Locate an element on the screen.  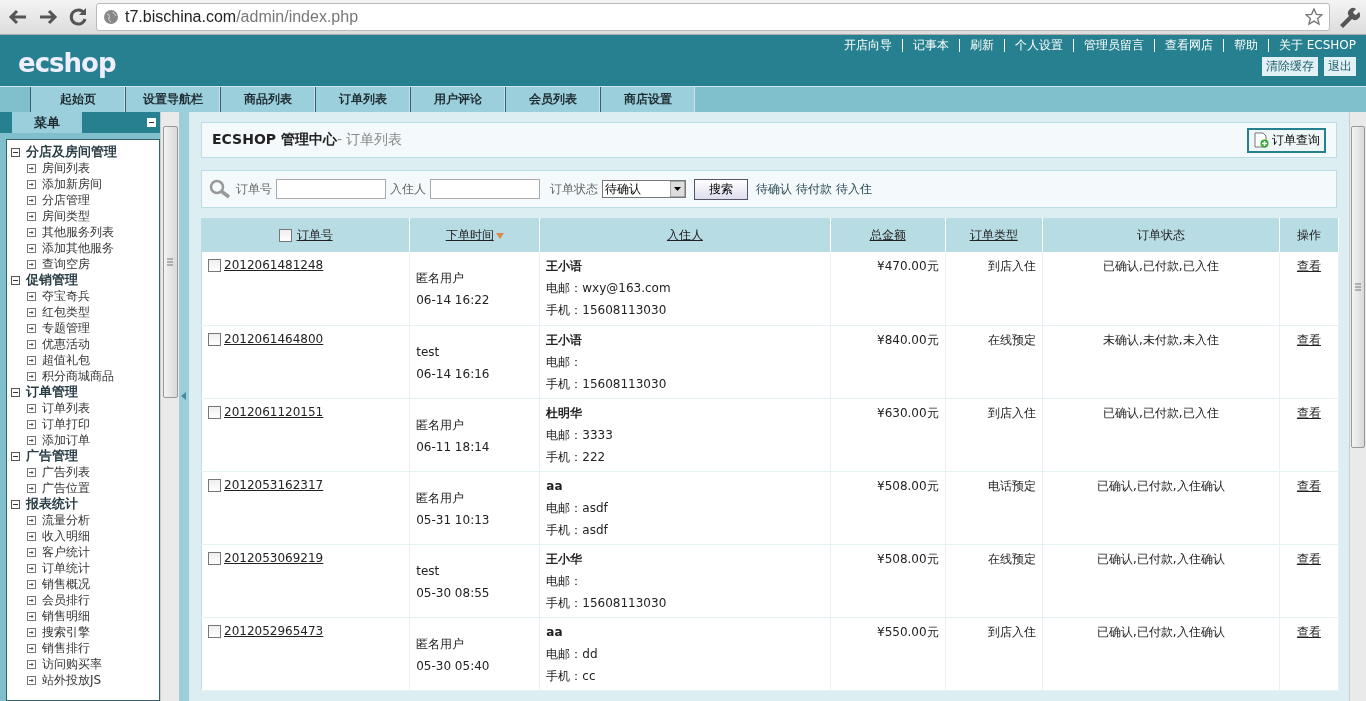
menu-item: 搜索引擎 is located at coordinates (66, 632).